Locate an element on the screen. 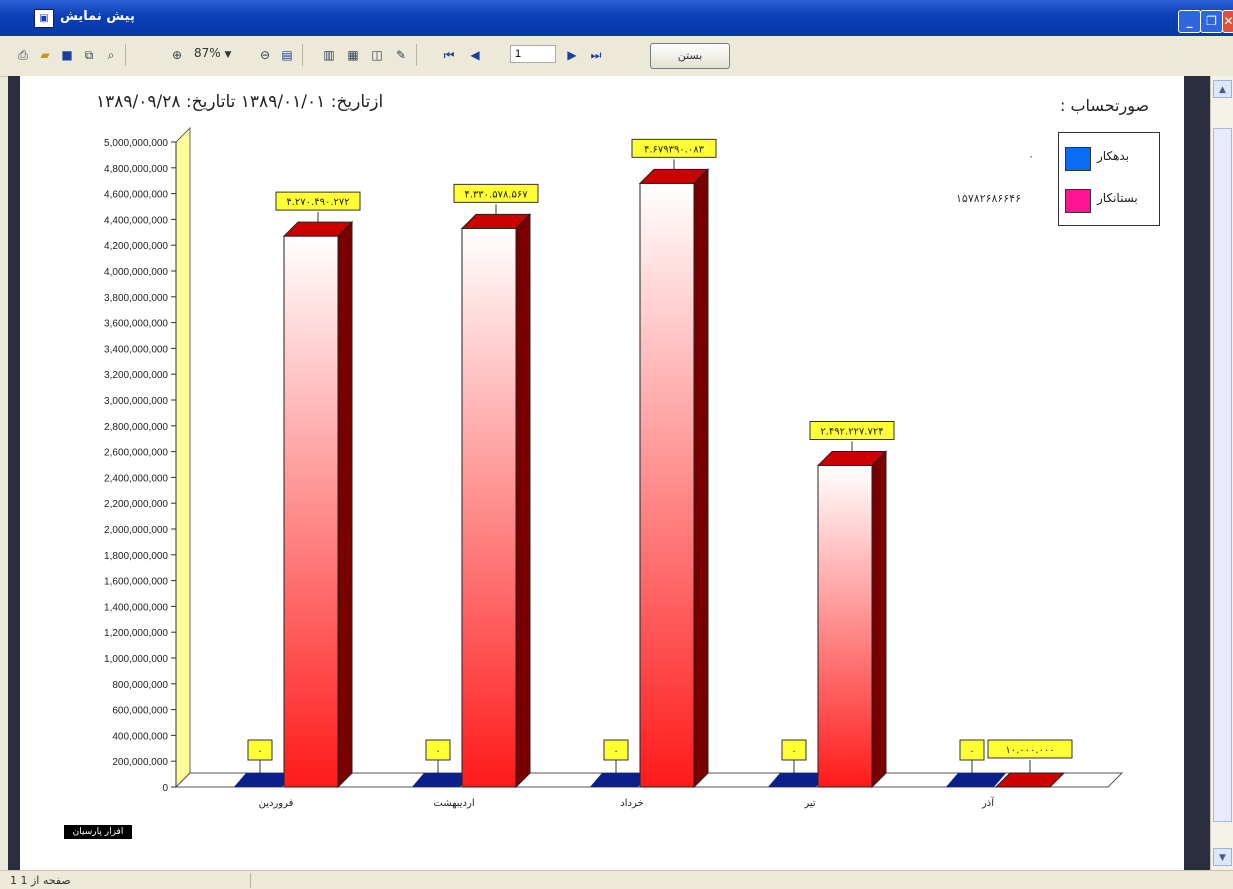 The width and height of the screenshot is (1233, 889). fit-page-icon: ▤ is located at coordinates (287, 55).